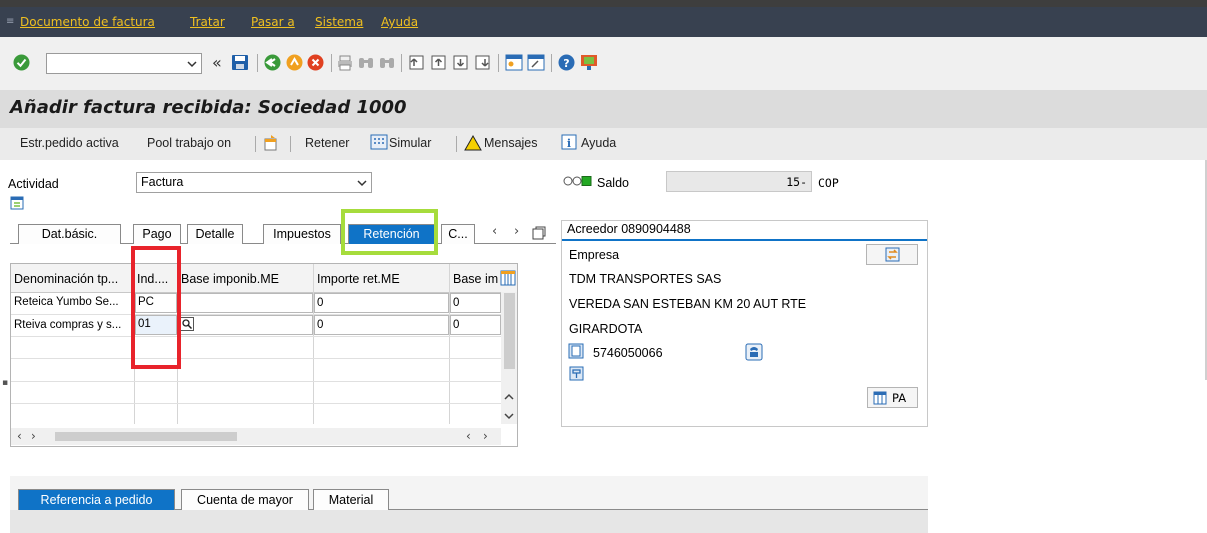  I want to click on saldo-currency: COP, so click(828, 183).